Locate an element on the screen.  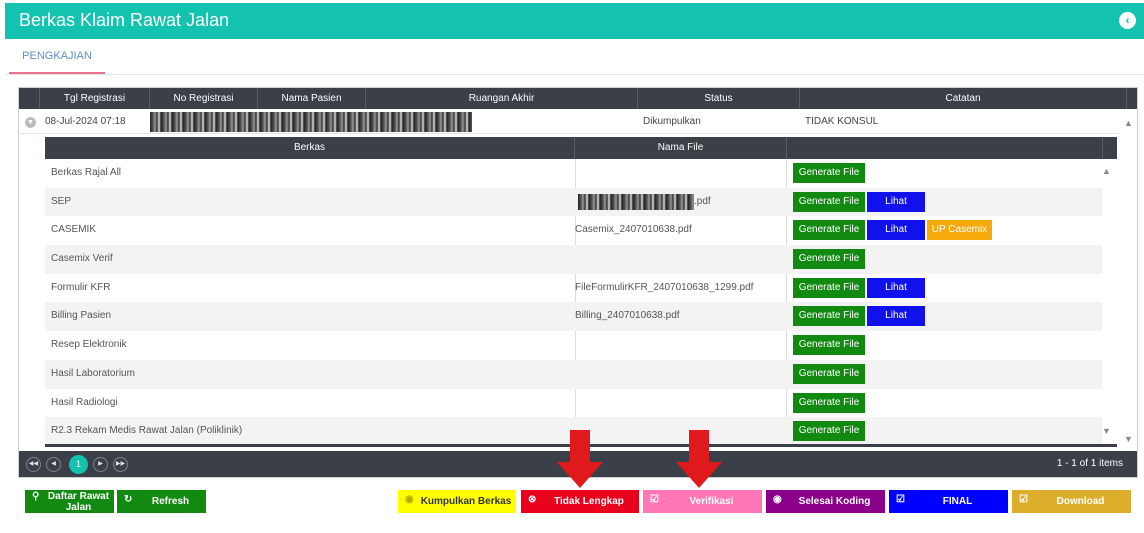
download-label: Download is located at coordinates (1080, 501).